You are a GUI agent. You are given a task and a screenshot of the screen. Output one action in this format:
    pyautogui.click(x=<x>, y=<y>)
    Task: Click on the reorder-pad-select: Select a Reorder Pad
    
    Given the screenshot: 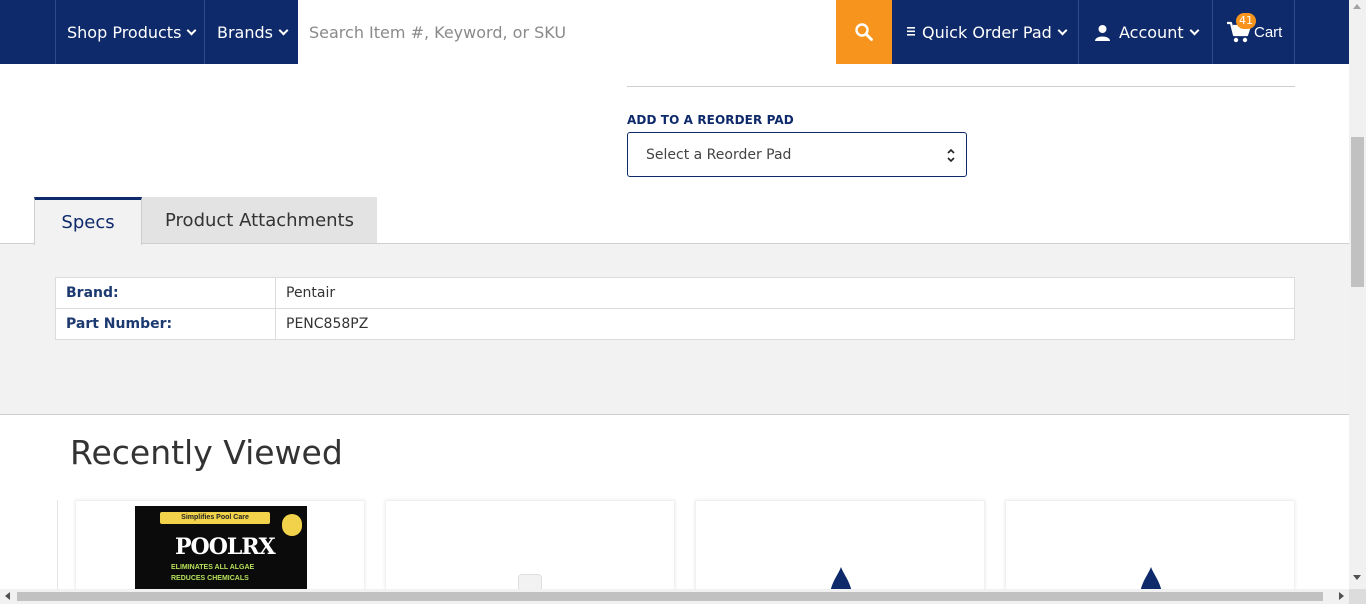 What is the action you would take?
    pyautogui.click(x=797, y=154)
    